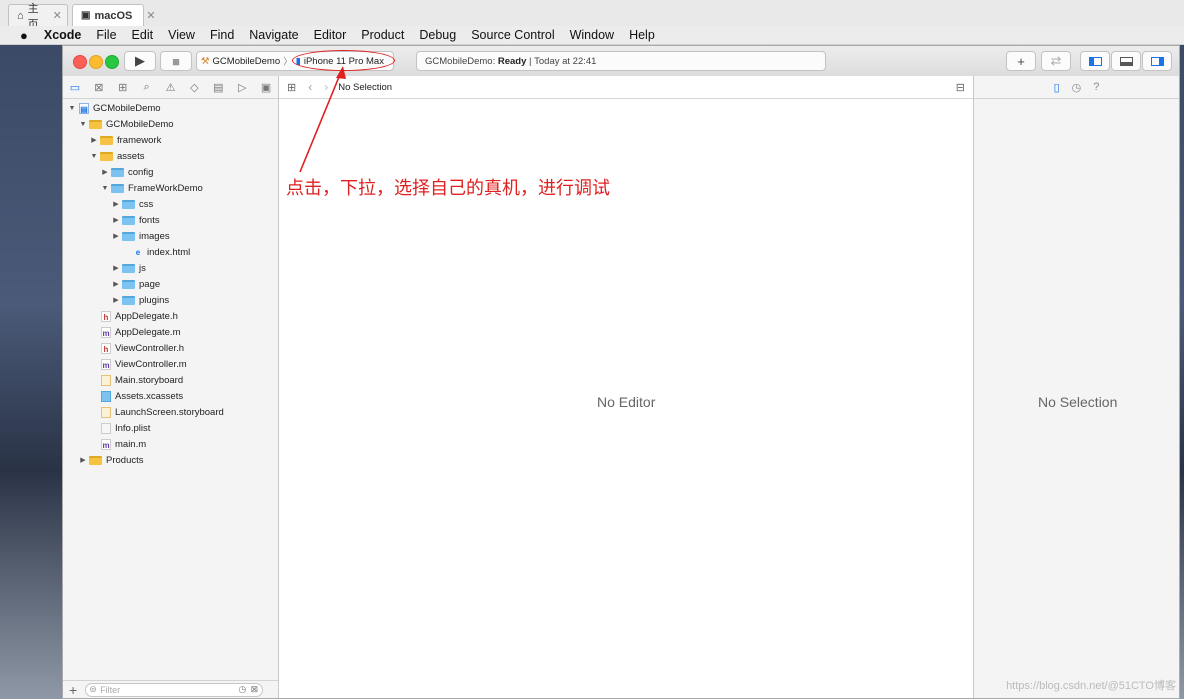 This screenshot has height=699, width=1184. I want to click on annotation-arrow, so click(322, 119).